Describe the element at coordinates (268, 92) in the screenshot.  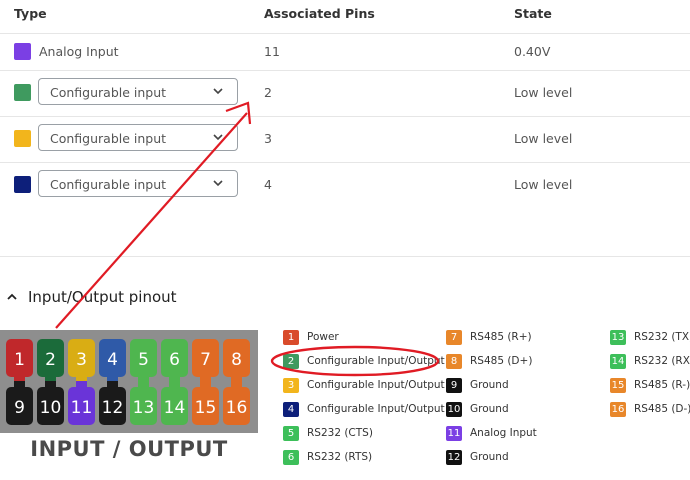
I see `pin-value: 2` at that location.